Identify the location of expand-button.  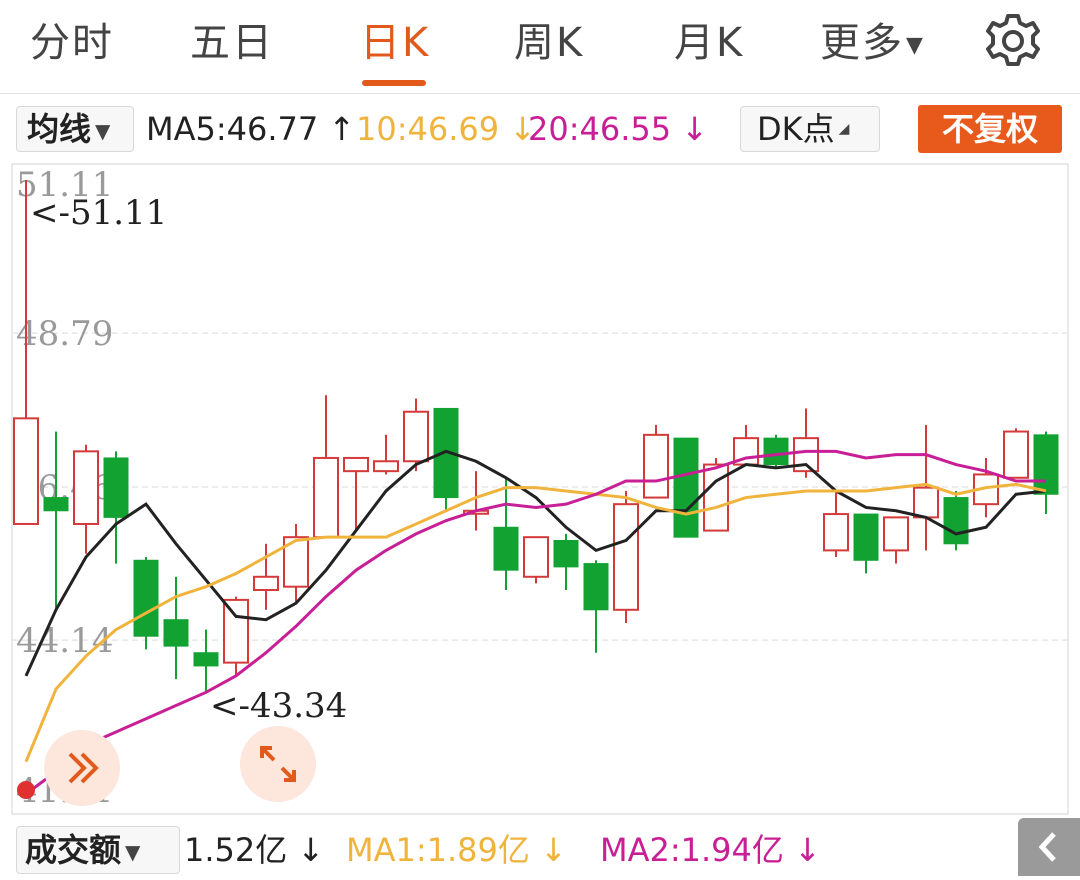
(278, 764).